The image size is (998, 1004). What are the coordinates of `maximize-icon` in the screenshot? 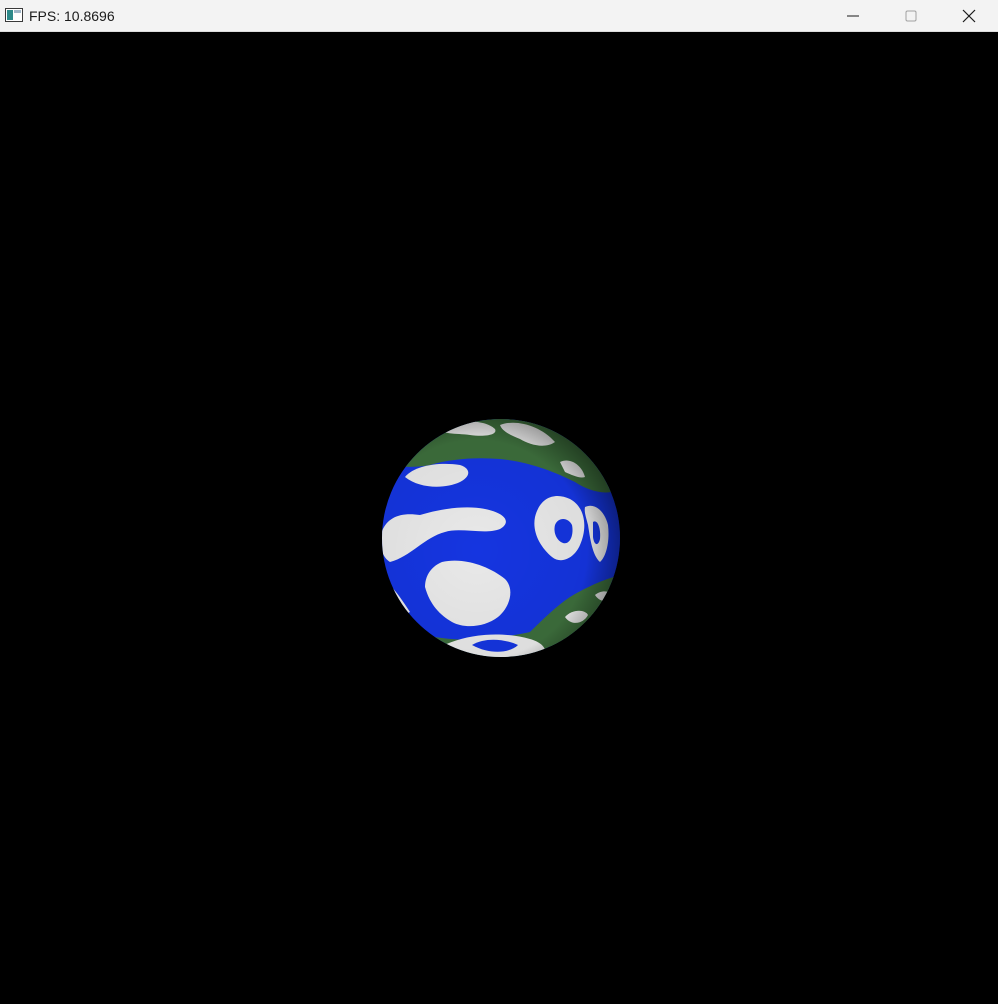 It's located at (911, 15).